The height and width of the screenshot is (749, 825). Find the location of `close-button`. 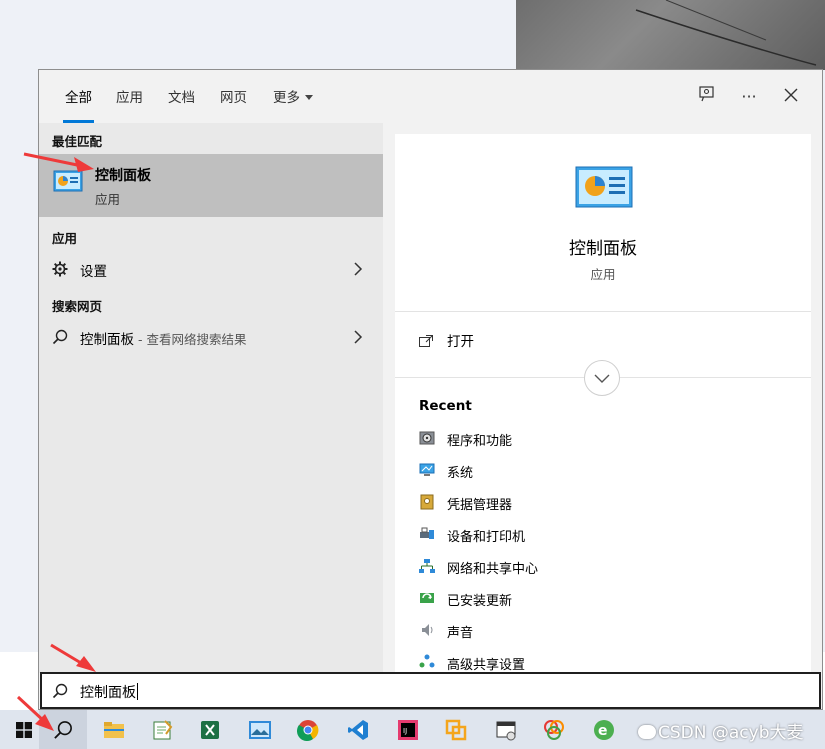

close-button is located at coordinates (791, 96).